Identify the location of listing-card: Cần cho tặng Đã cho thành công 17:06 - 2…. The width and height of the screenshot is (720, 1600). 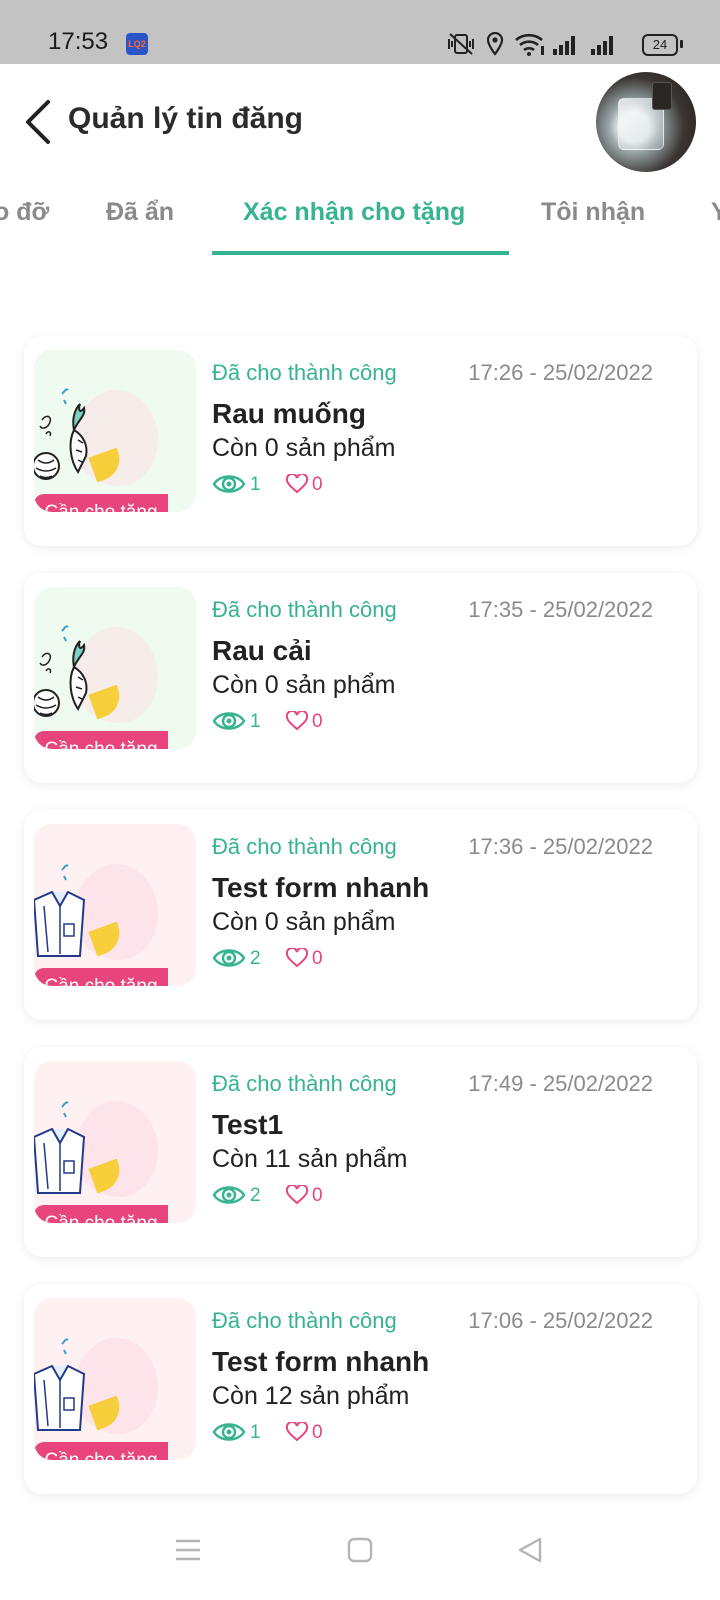
(360, 1389).